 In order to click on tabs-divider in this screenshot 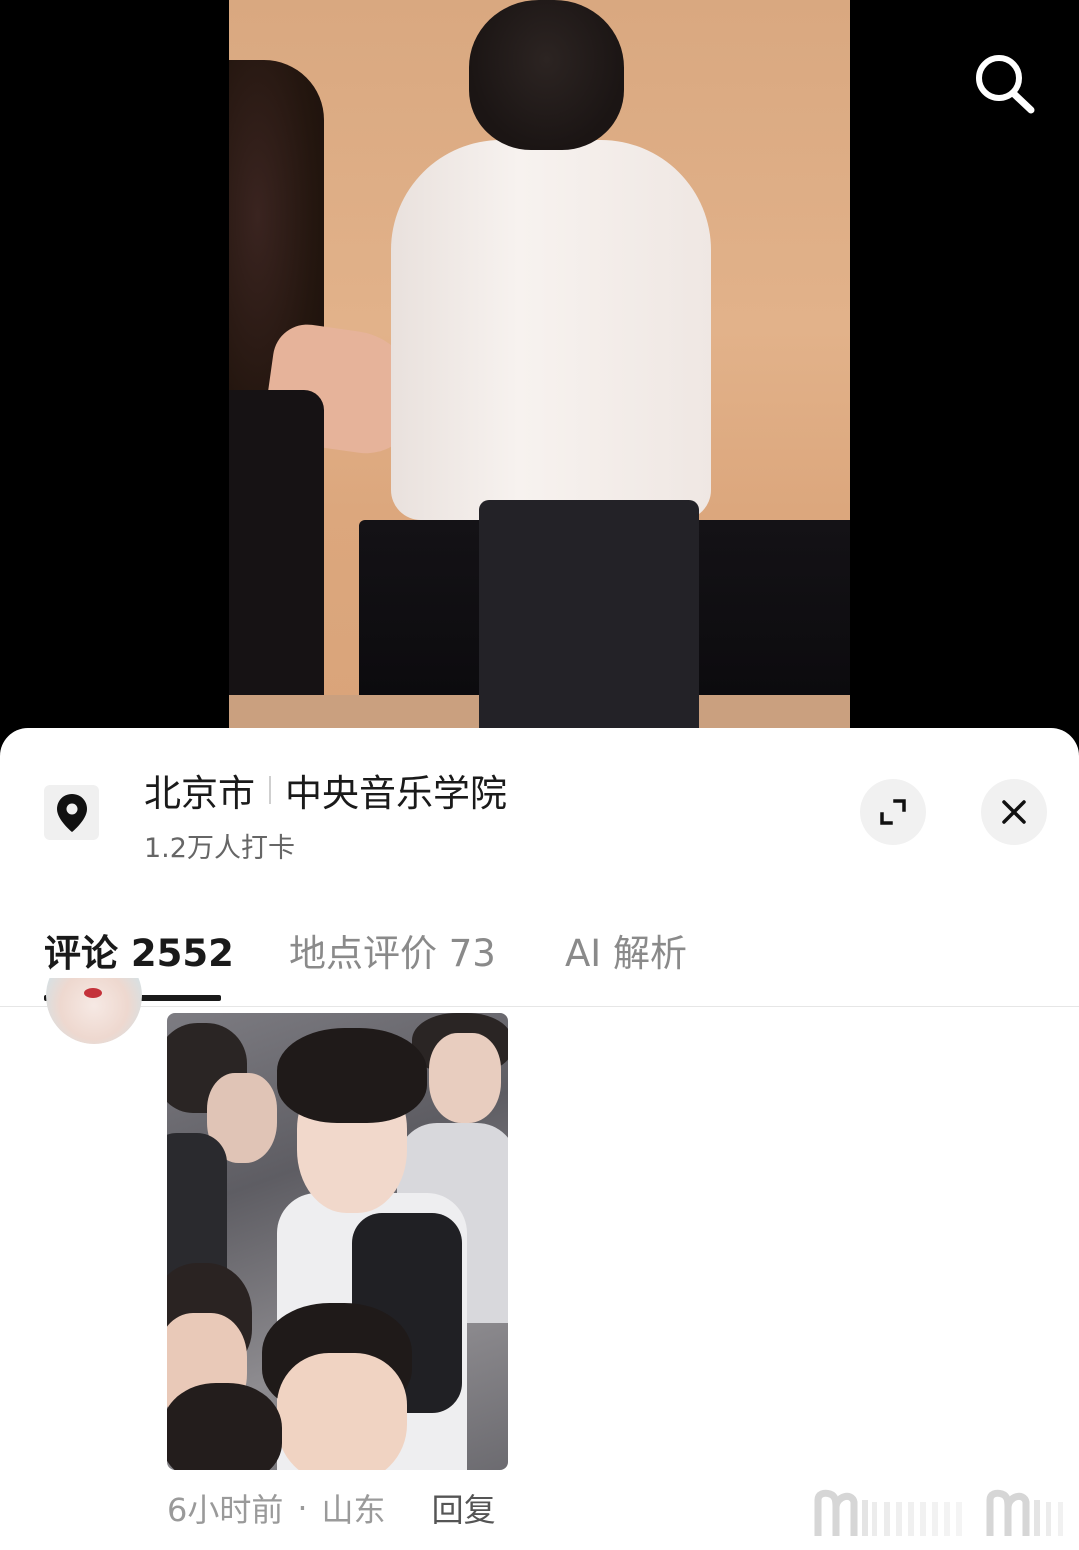, I will do `click(539, 1006)`.